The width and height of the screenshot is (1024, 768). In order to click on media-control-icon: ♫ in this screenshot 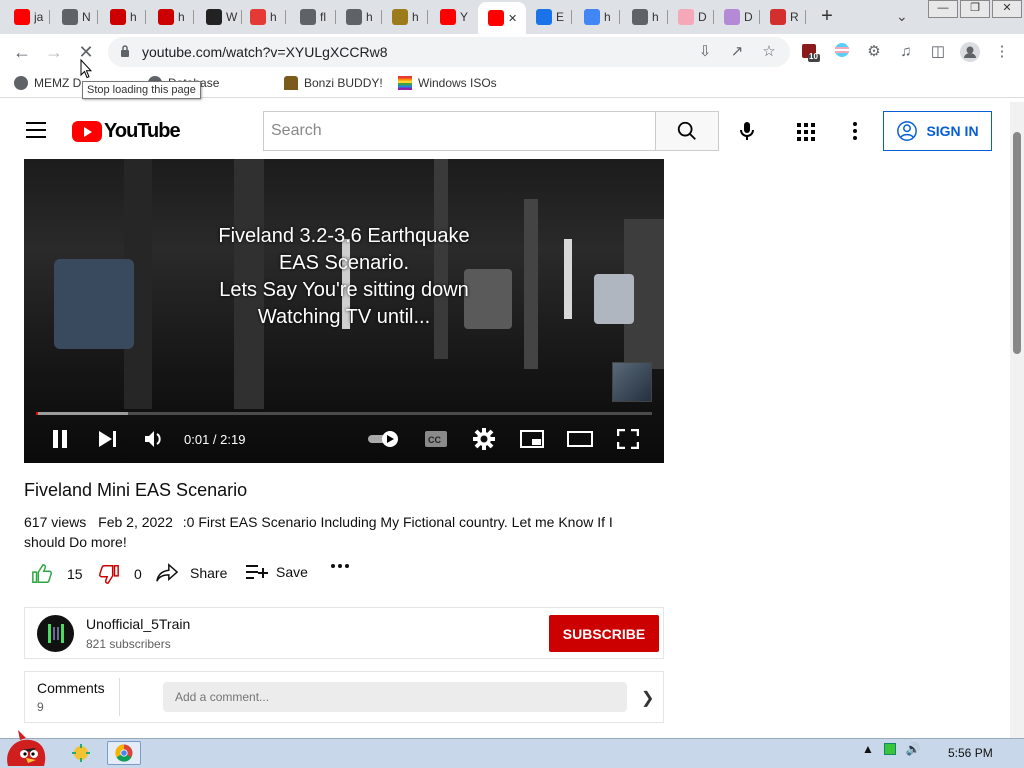, I will do `click(906, 52)`.